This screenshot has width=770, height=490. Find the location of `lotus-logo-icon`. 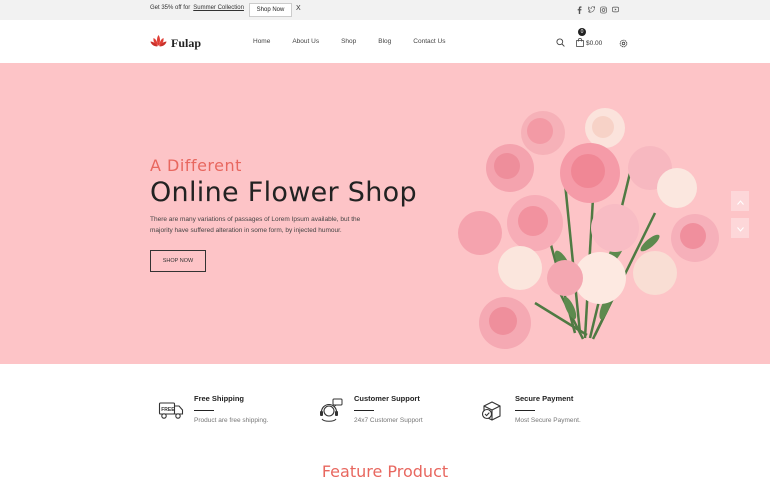

lotus-logo-icon is located at coordinates (158, 43).